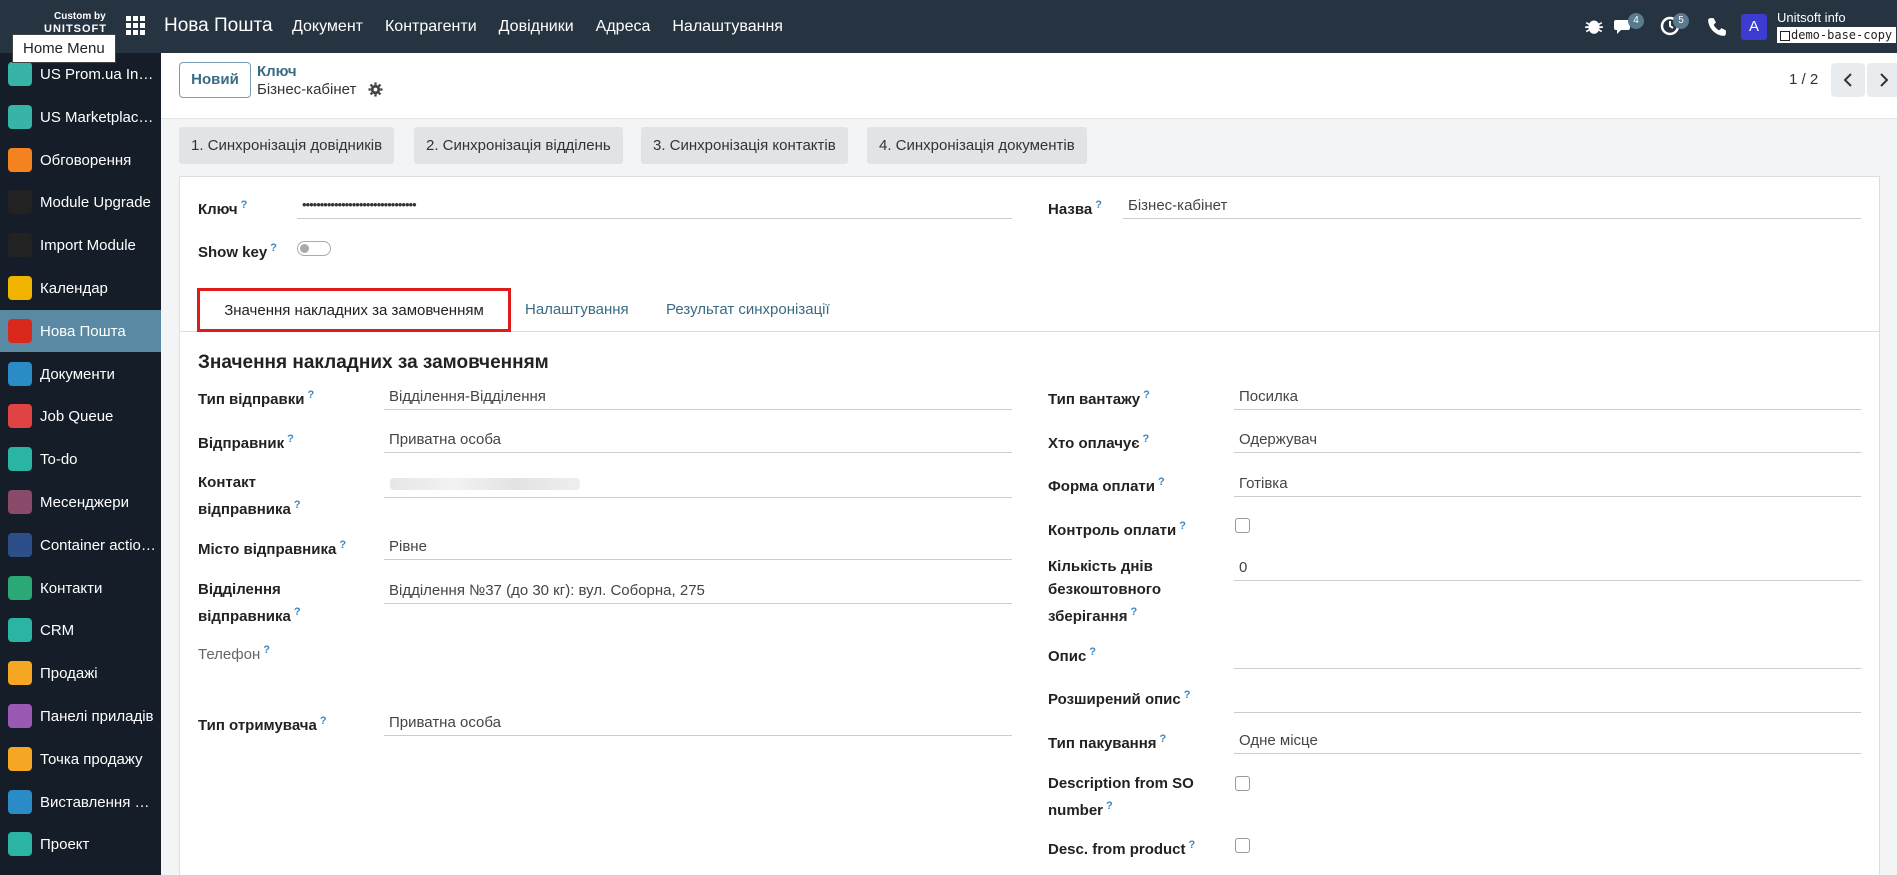 The width and height of the screenshot is (1897, 875). What do you see at coordinates (287, 145) in the screenshot?
I see `sync-directories-button: 1. Синхронізація довідників` at bounding box center [287, 145].